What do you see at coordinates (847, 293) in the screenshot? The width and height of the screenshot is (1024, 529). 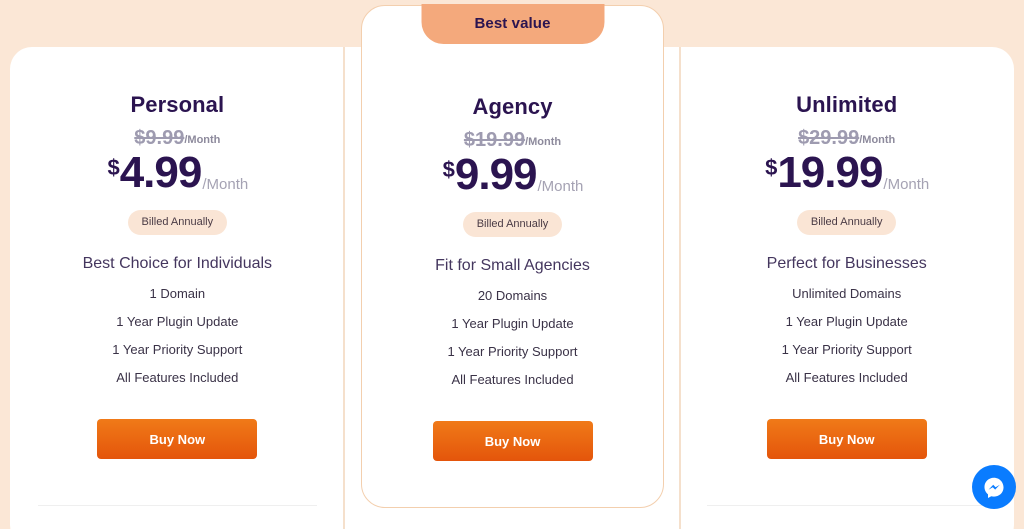 I see `feature-item: Unlimited Domains` at bounding box center [847, 293].